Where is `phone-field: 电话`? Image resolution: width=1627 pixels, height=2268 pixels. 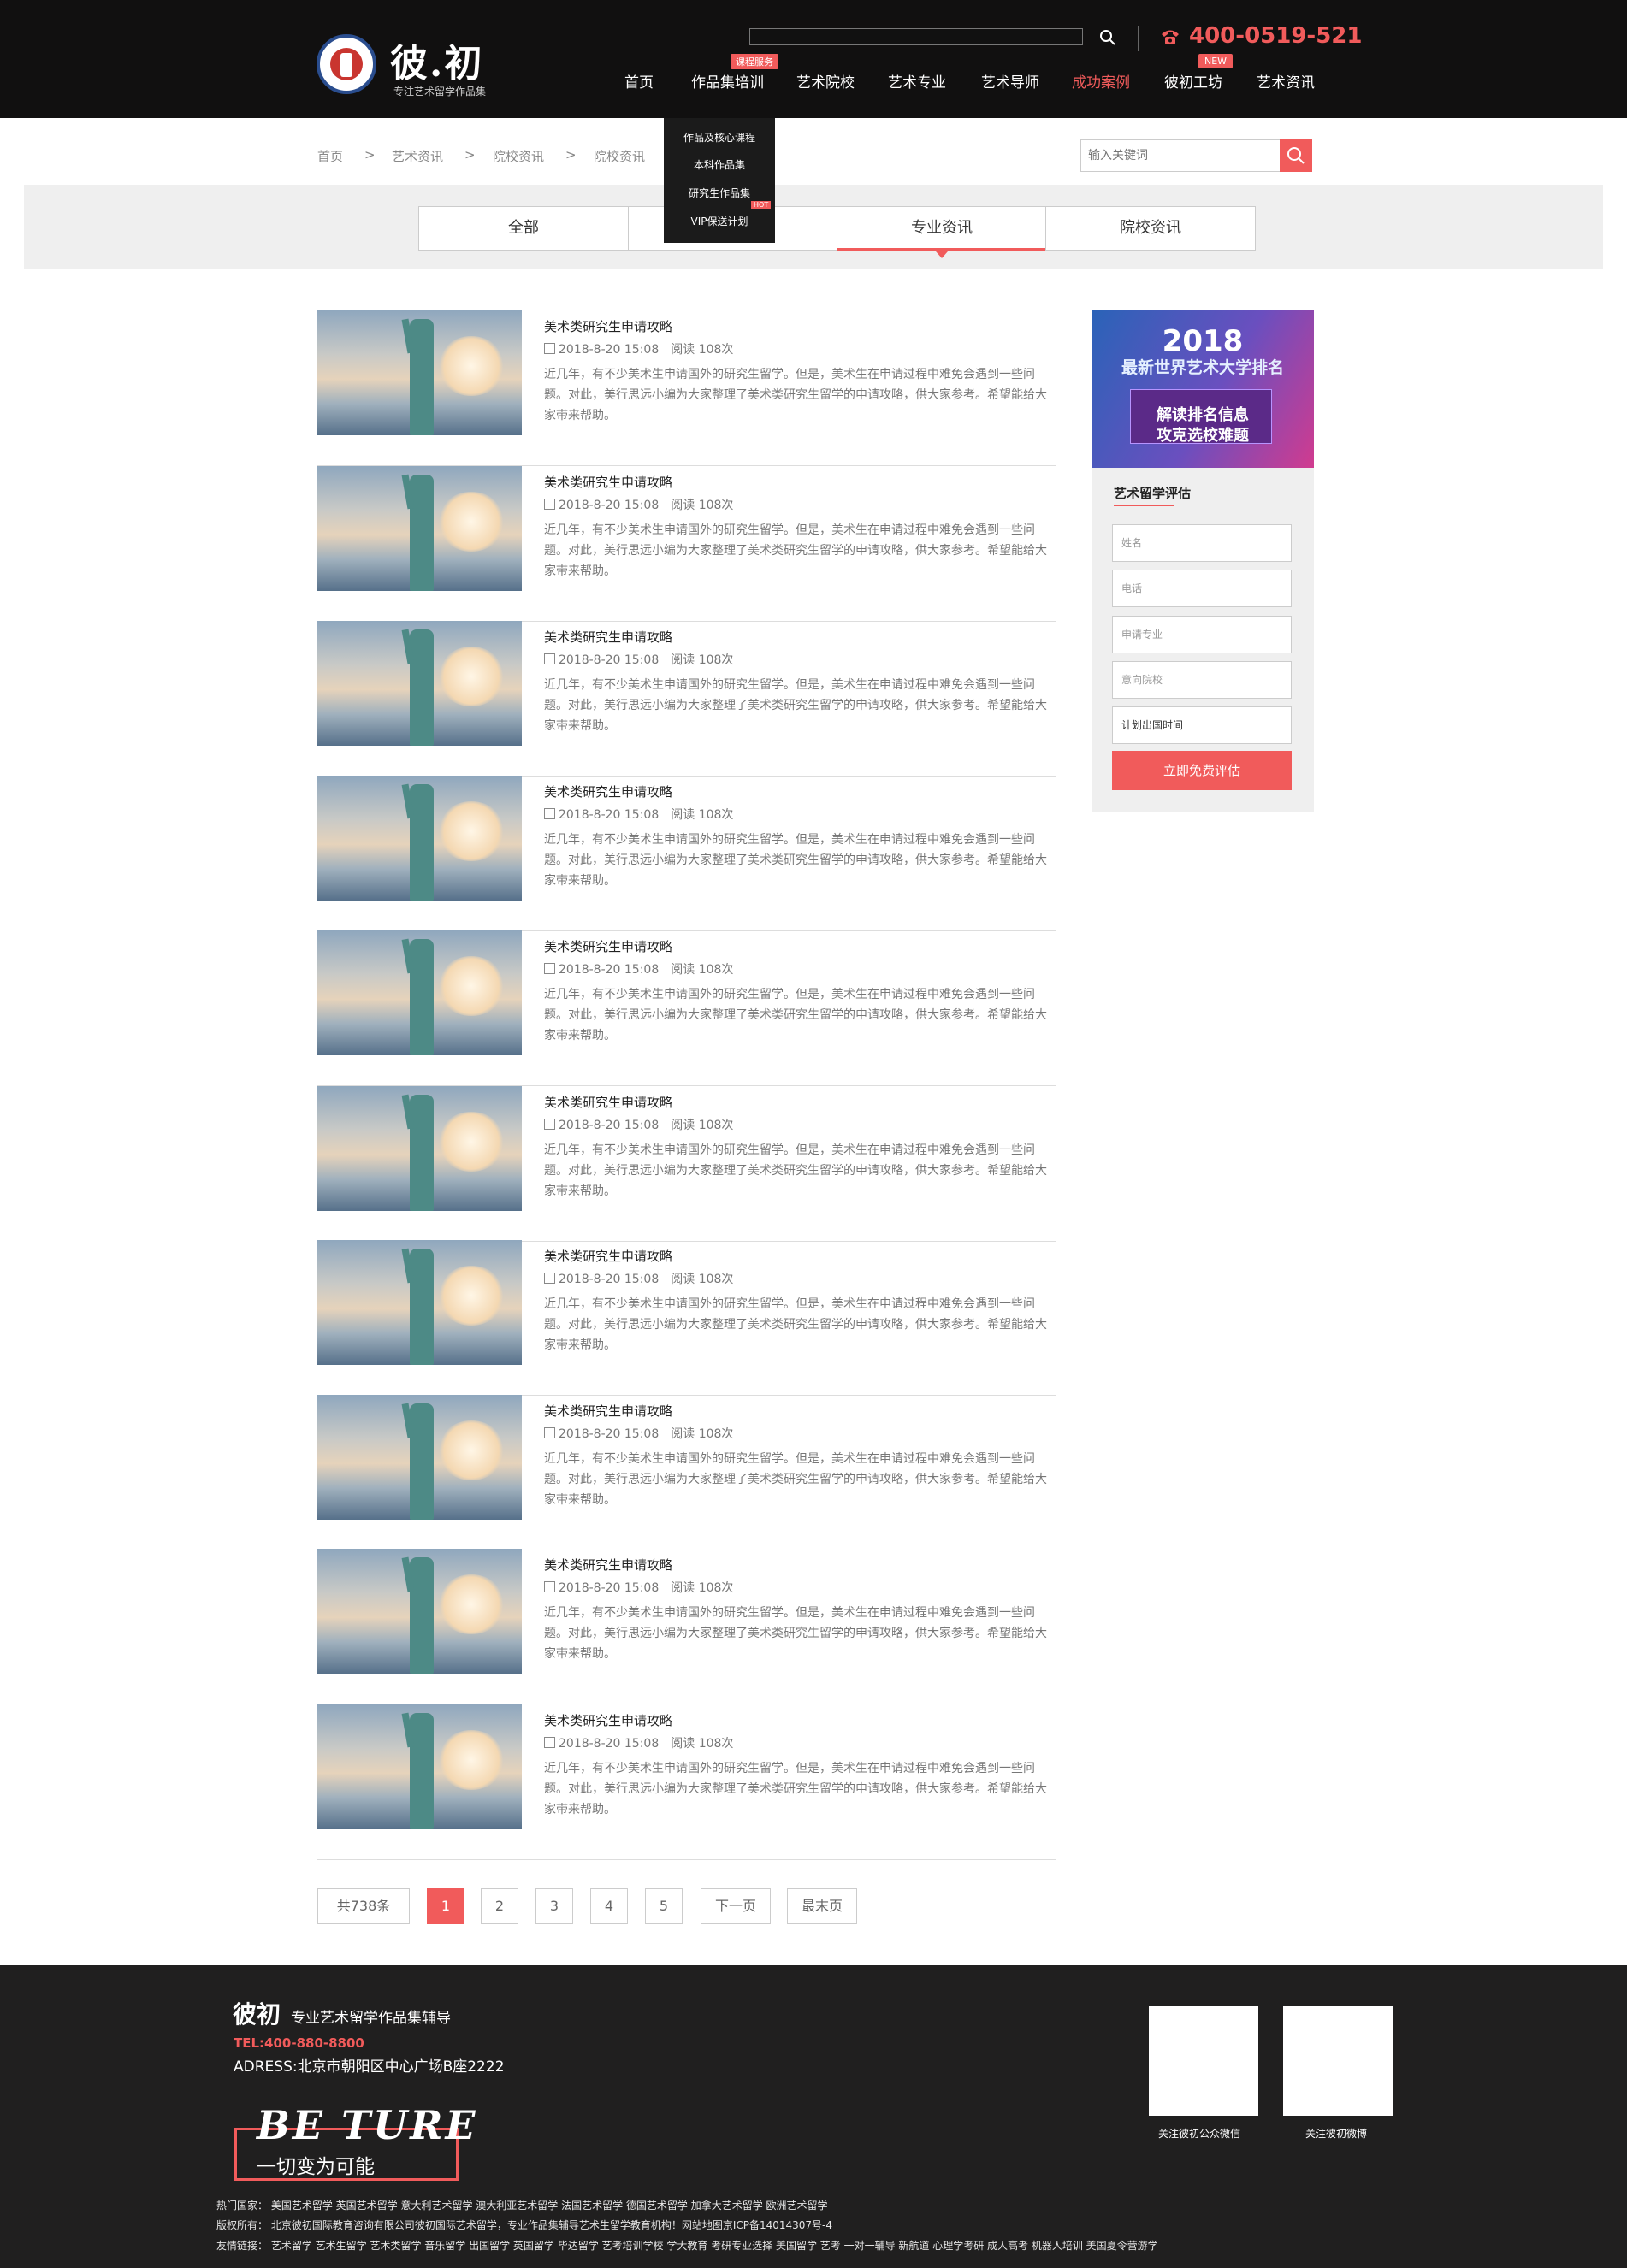 phone-field: 电话 is located at coordinates (1202, 588).